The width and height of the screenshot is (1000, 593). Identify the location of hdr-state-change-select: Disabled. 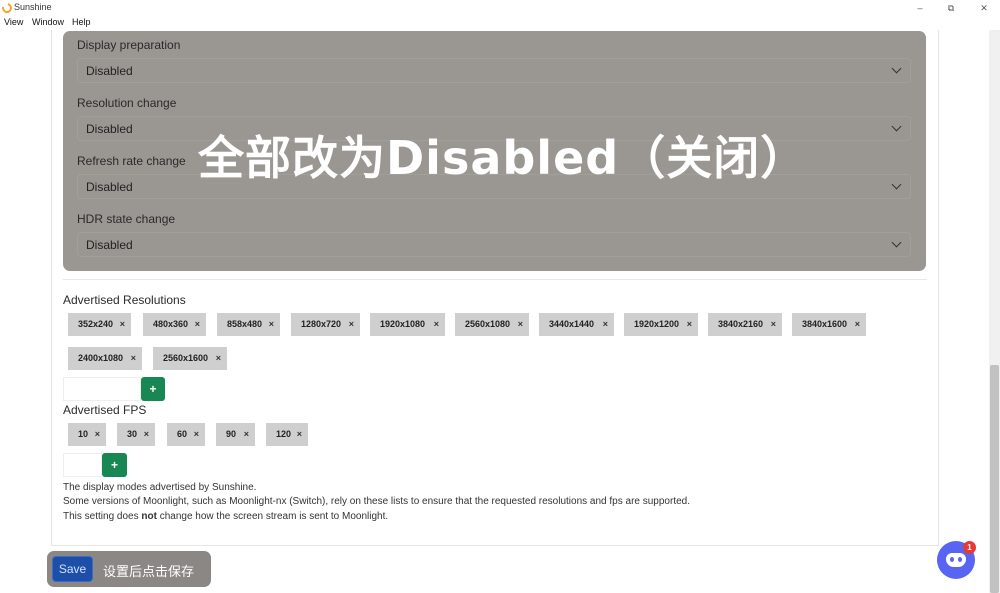
(494, 244).